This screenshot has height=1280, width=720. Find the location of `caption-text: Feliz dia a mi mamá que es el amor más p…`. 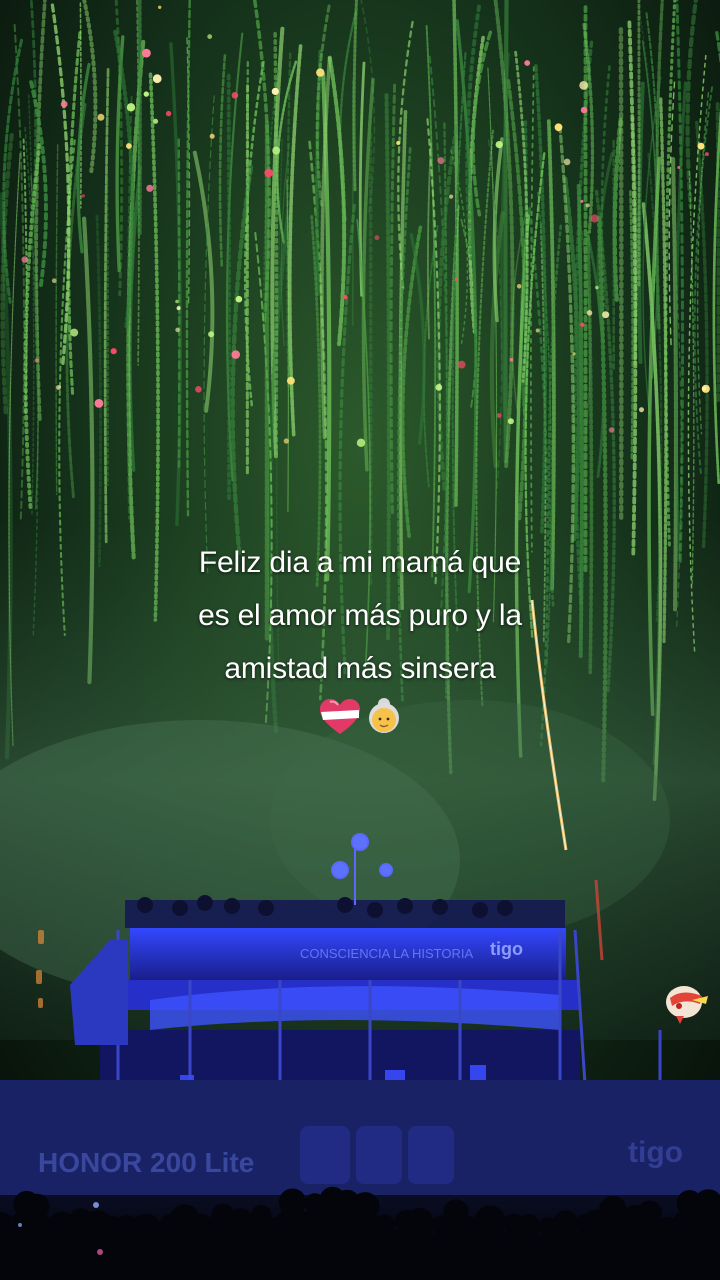

caption-text: Feliz dia a mi mamá que es el amor más p… is located at coordinates (360, 615).